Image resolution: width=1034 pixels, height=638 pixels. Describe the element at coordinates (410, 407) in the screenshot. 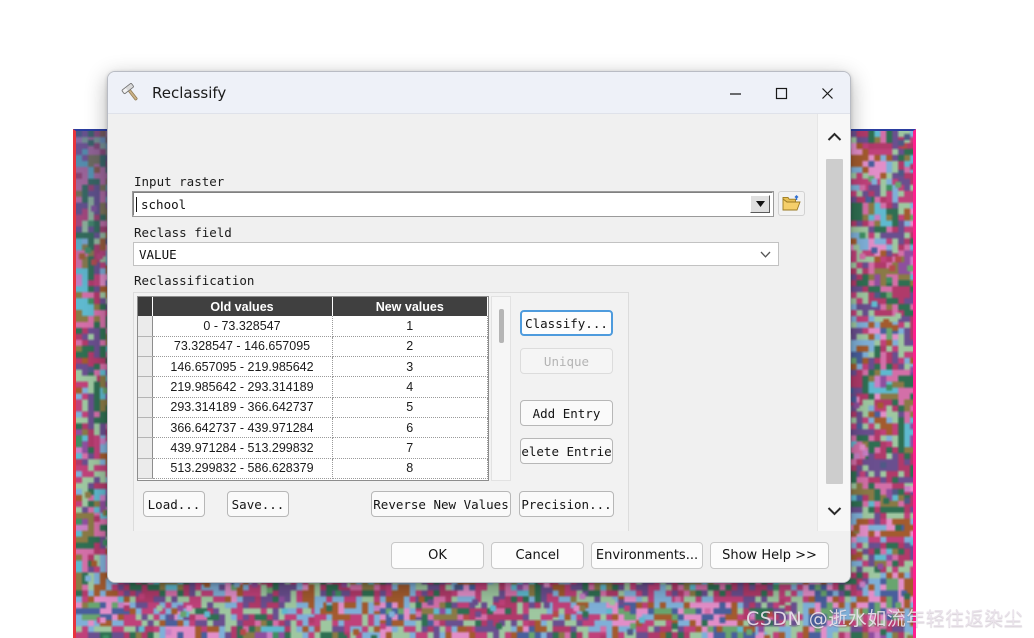

I see `cell-new-value: 5` at that location.